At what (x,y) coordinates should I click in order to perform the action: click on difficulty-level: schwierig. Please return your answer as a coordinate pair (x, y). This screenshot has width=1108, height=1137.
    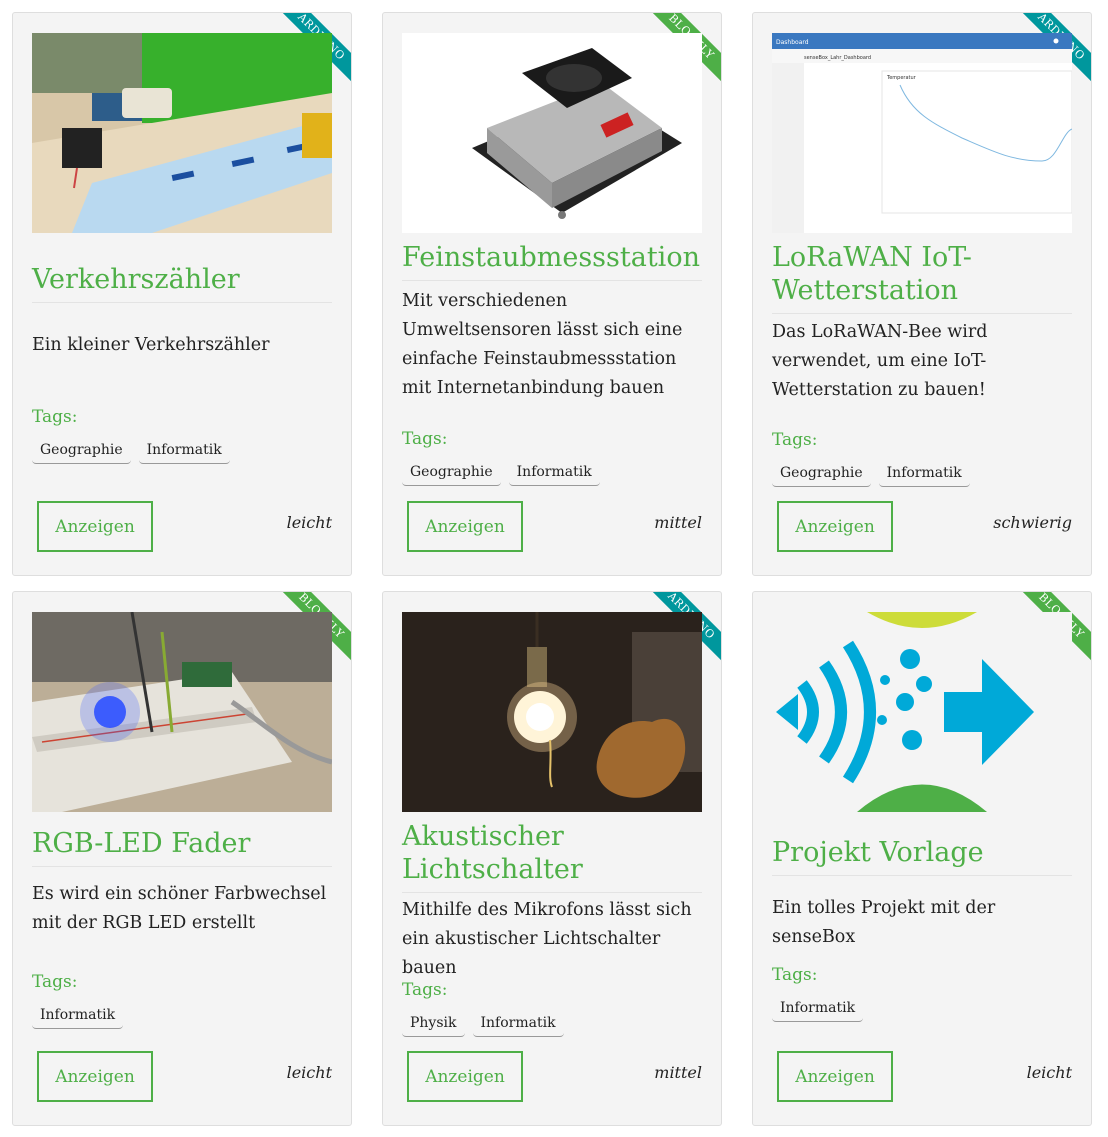
    Looking at the image, I should click on (1032, 522).